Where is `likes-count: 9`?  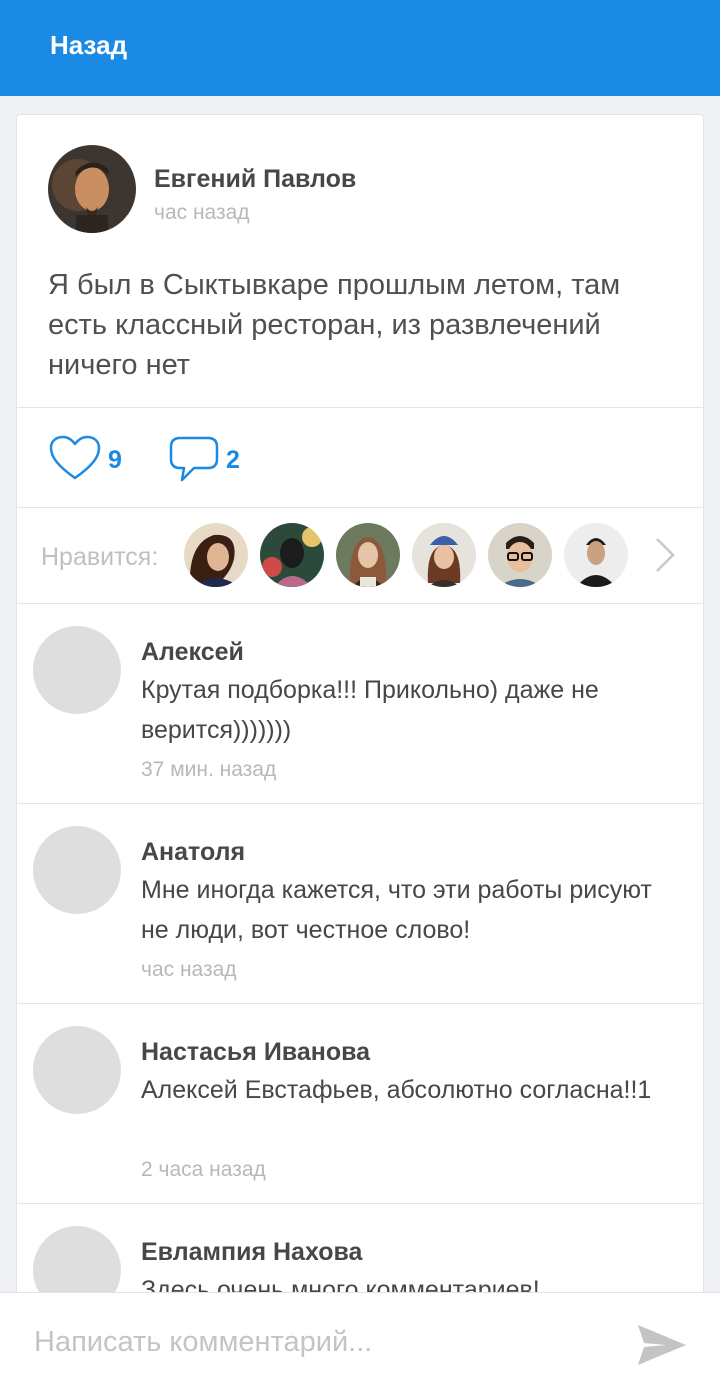
likes-count: 9 is located at coordinates (115, 459).